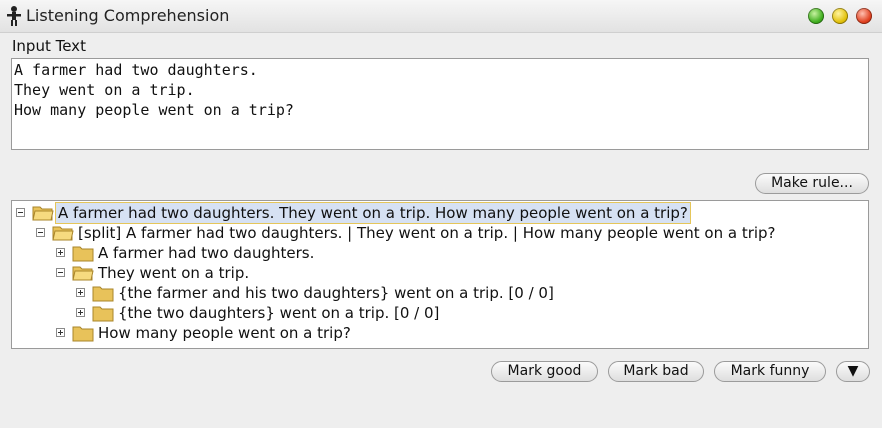 The height and width of the screenshot is (428, 882). Describe the element at coordinates (864, 16) in the screenshot. I see `close-button` at that location.